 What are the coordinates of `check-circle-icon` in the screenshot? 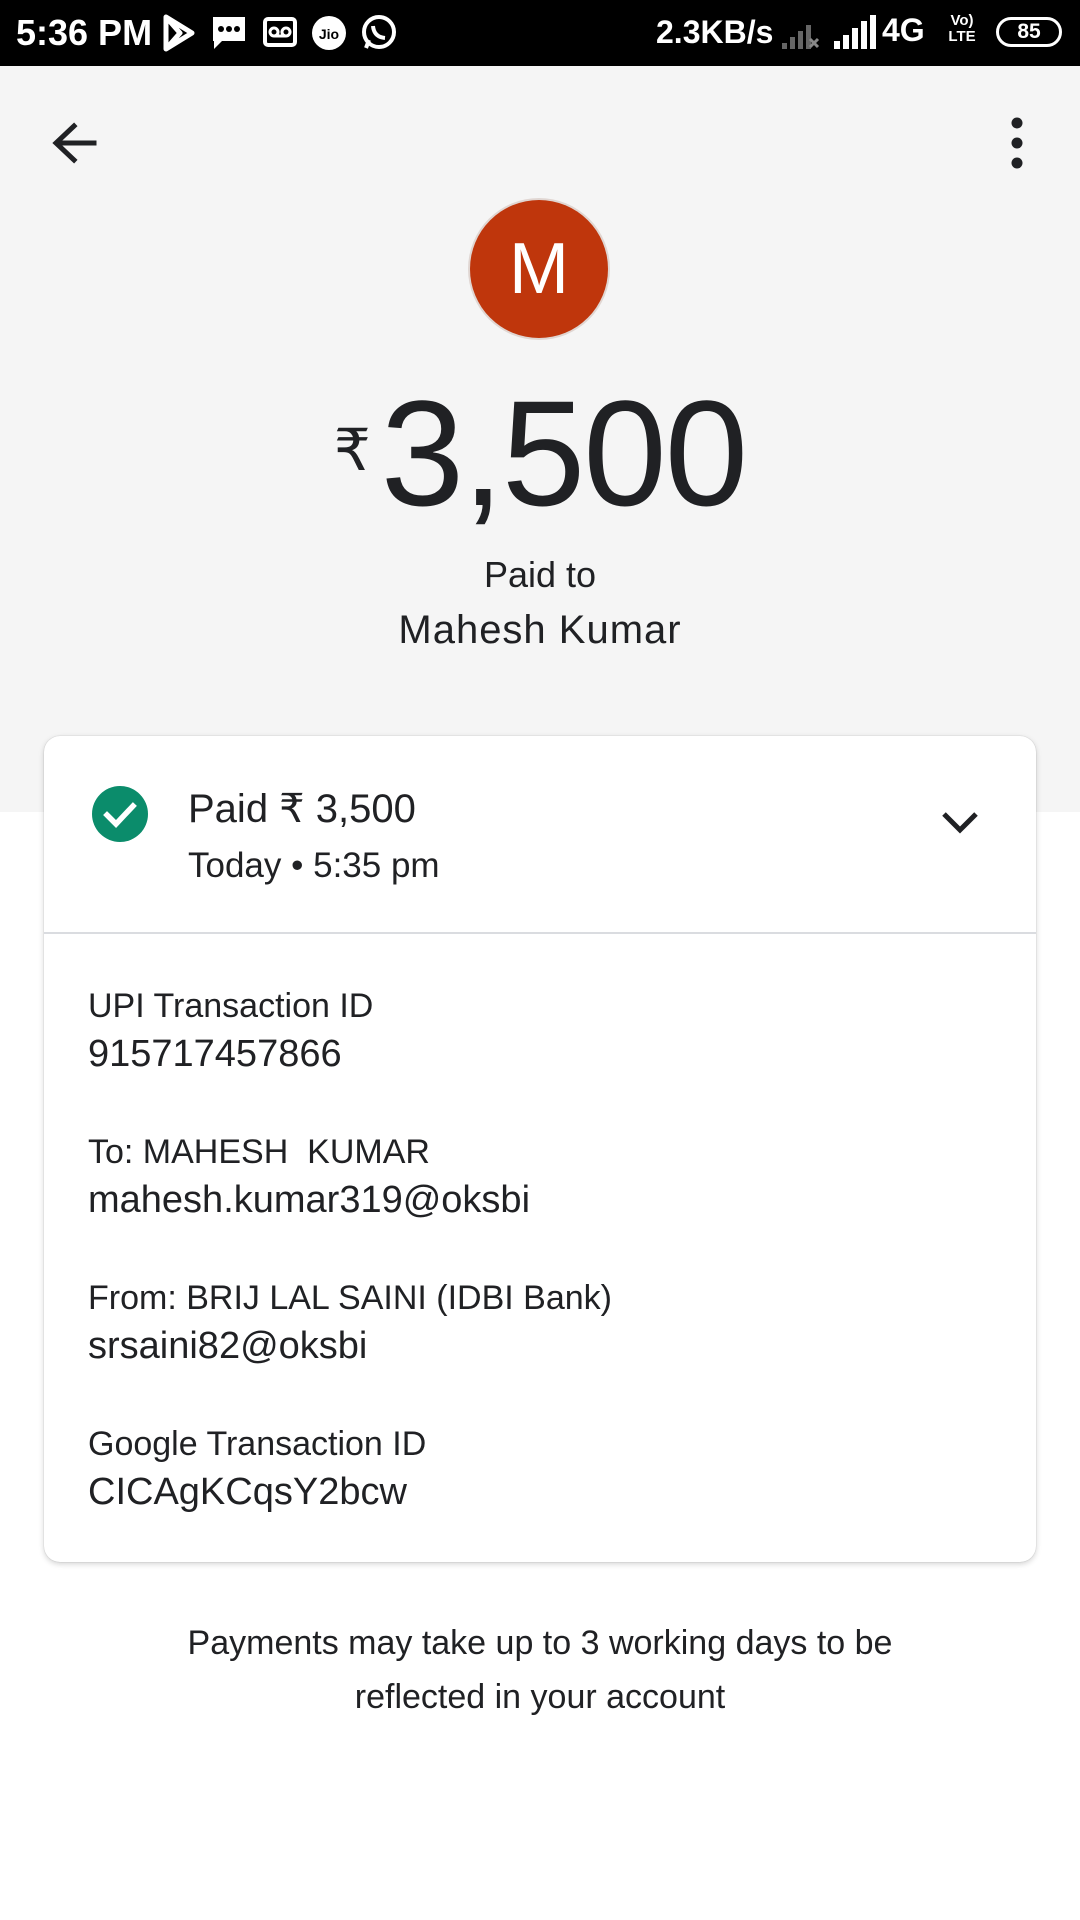 It's located at (120, 814).